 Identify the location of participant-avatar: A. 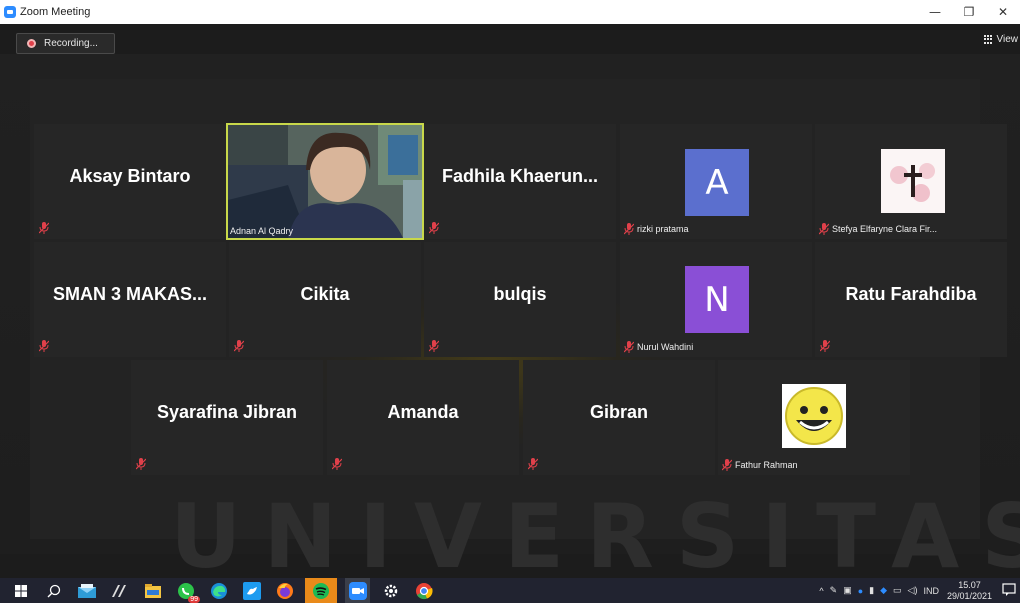
(717, 182).